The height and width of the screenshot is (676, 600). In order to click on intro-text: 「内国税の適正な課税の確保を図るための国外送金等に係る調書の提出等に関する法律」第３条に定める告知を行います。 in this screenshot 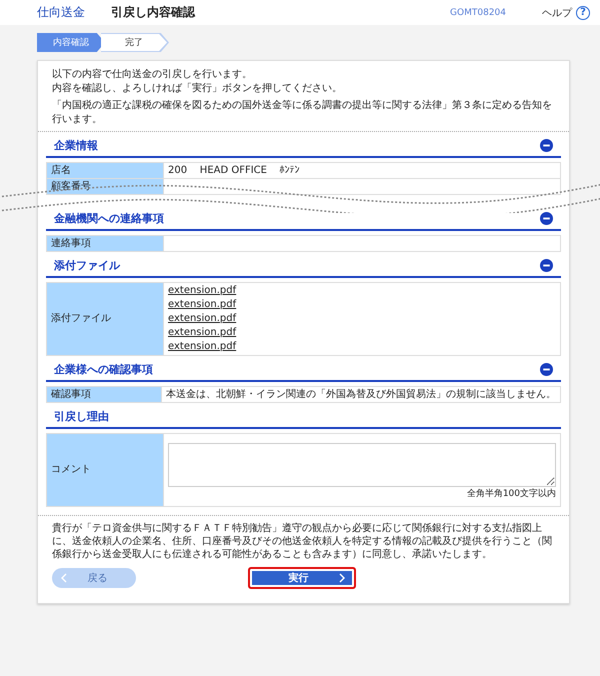, I will do `click(302, 112)`.